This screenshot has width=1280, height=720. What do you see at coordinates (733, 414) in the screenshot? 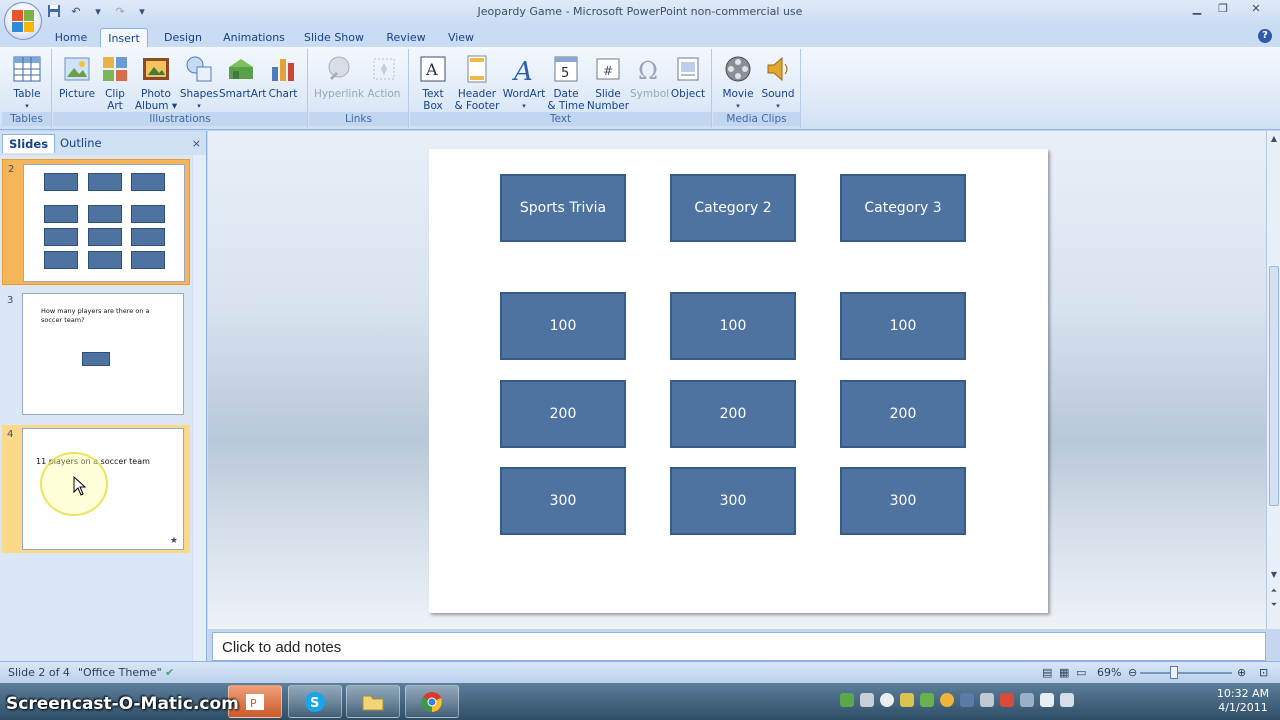
I see `question-box-2-200: 200` at bounding box center [733, 414].